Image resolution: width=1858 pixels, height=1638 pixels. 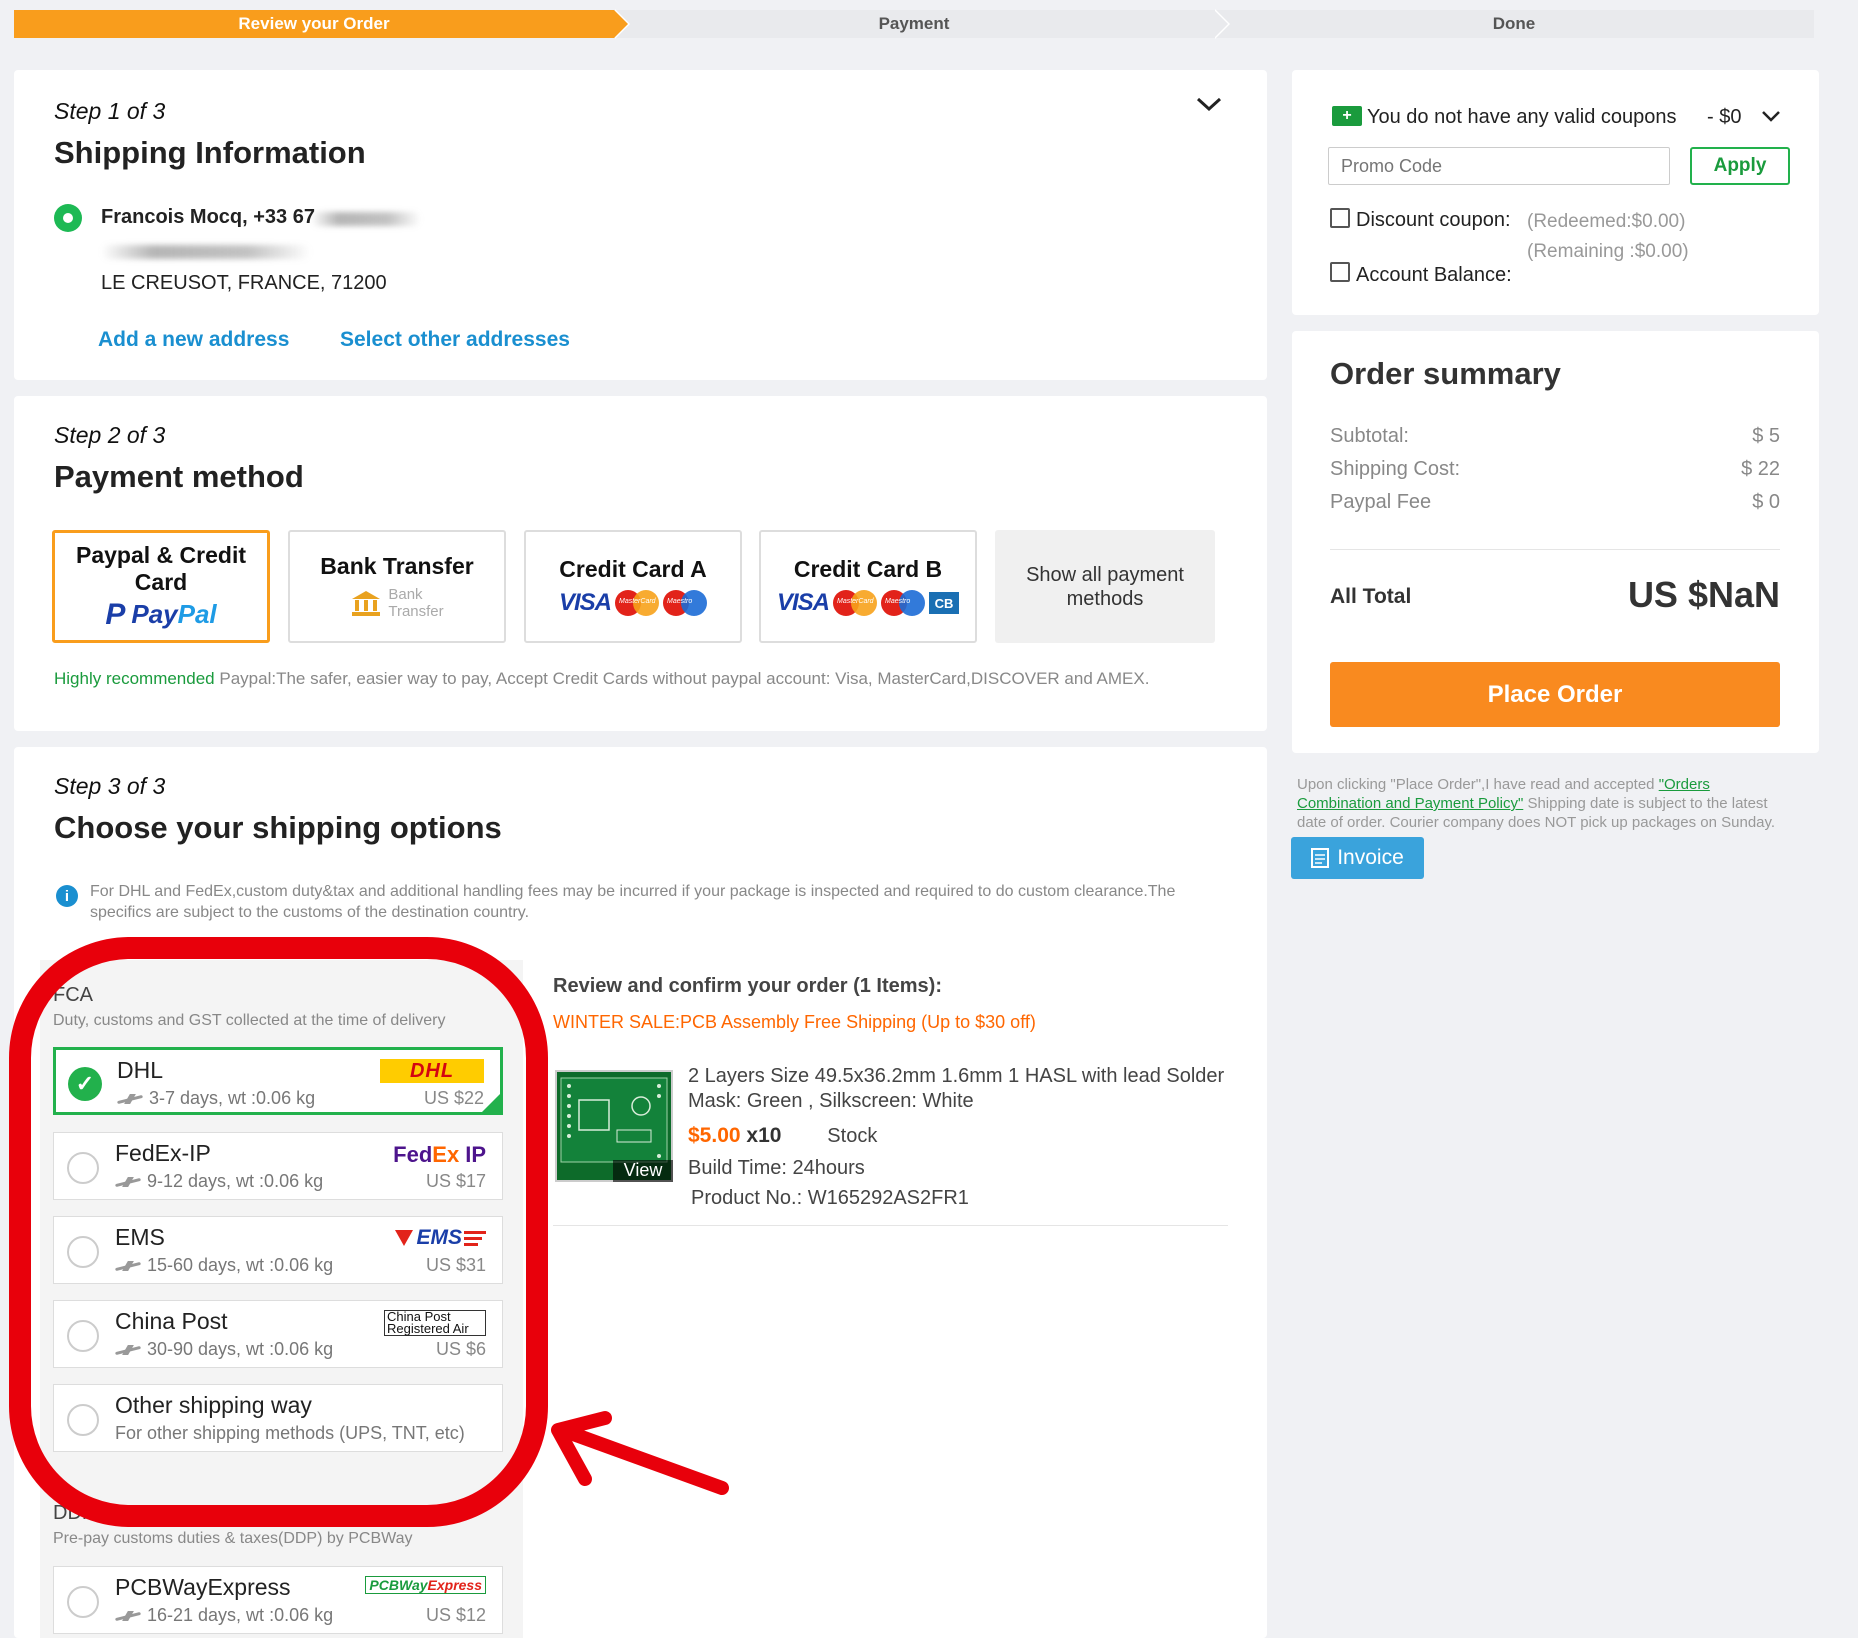 What do you see at coordinates (435, 1323) in the screenshot?
I see `china-post-logo: China Post Registered Air` at bounding box center [435, 1323].